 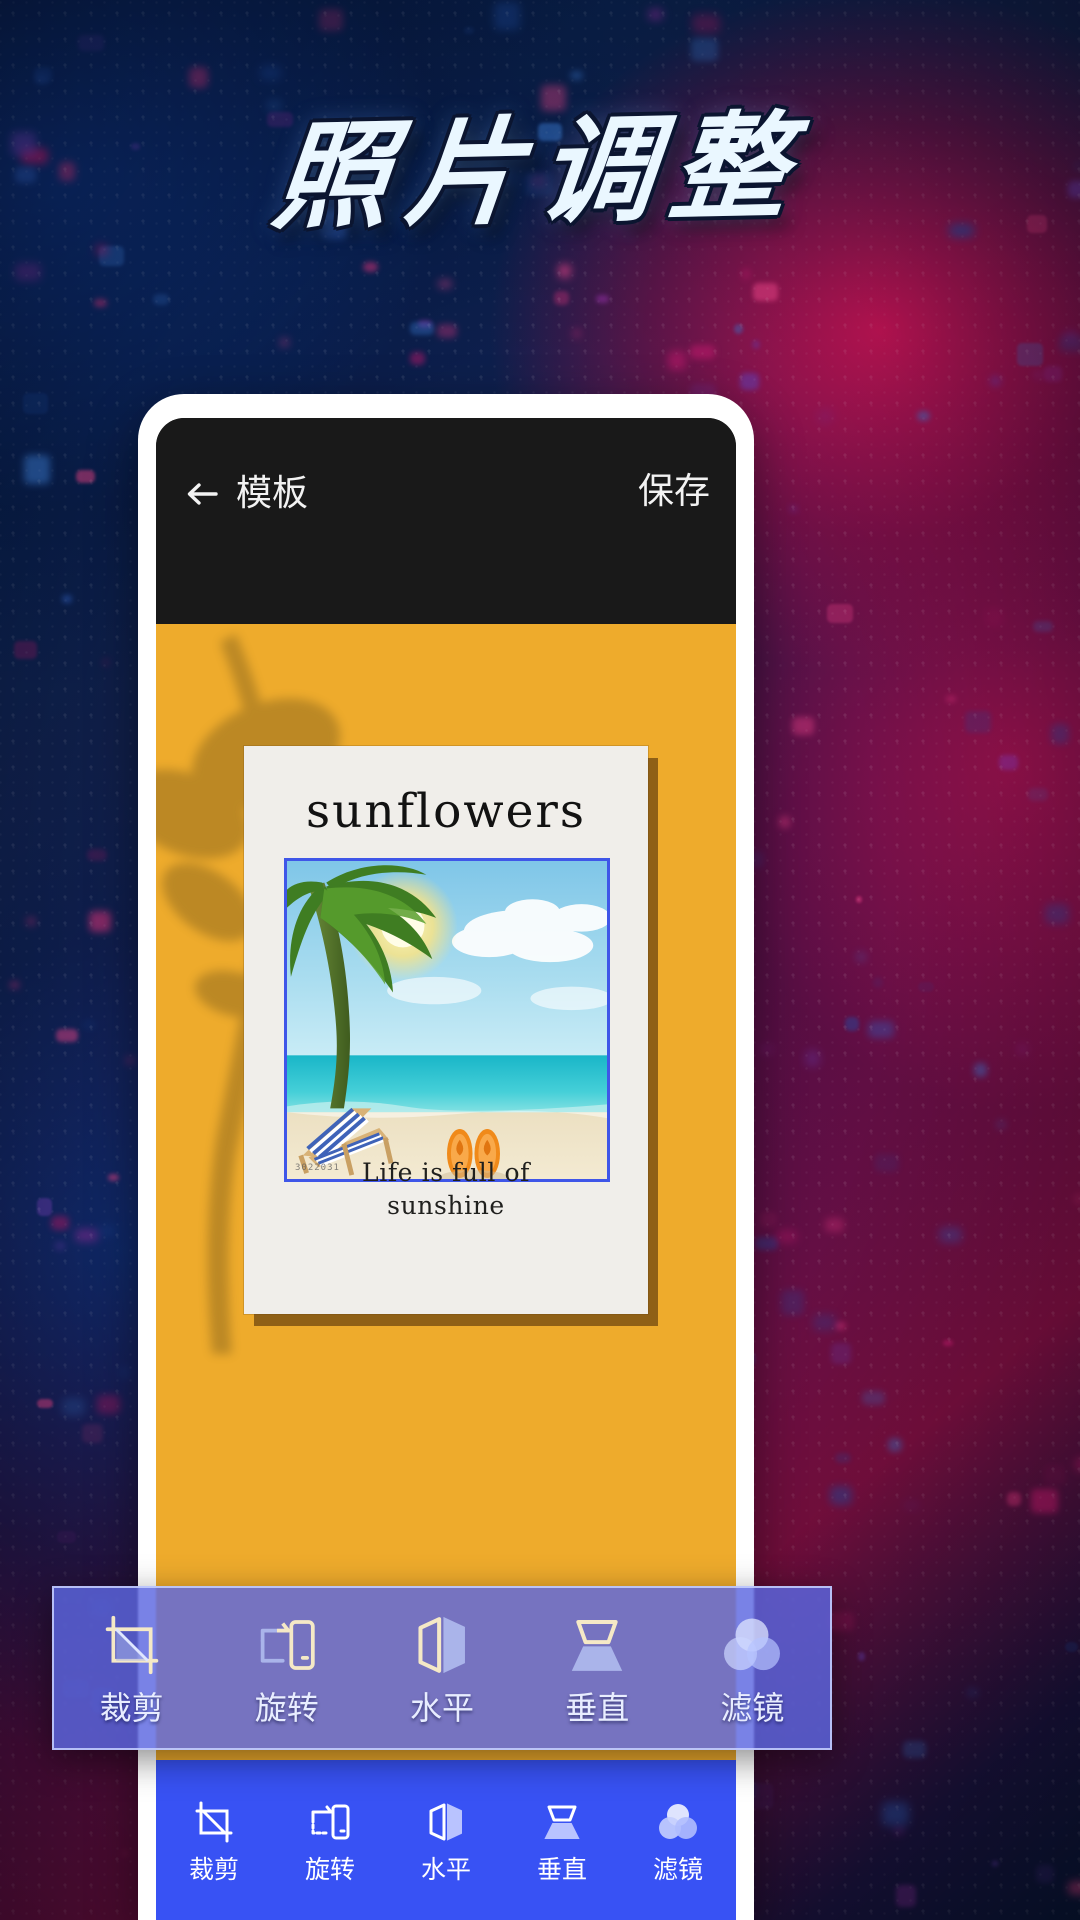 I want to click on arrow-left-icon, so click(x=202, y=494).